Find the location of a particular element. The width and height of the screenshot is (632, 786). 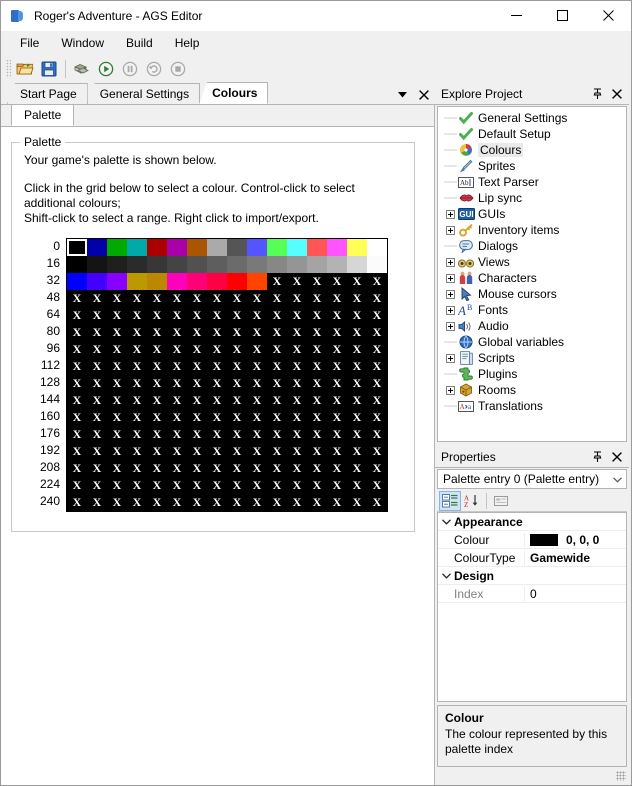

tree-item-views: Views is located at coordinates (532, 262).